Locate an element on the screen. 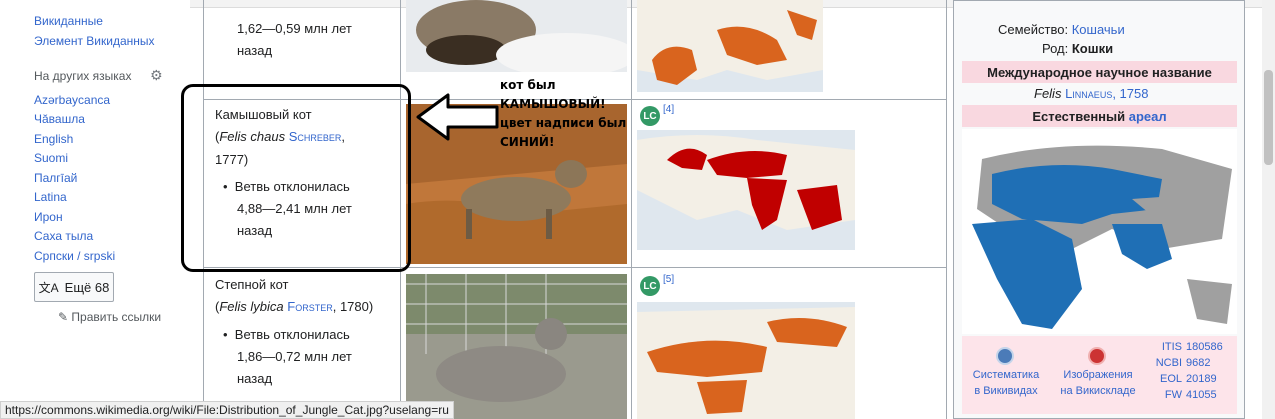  year-link: , 1758 is located at coordinates (1130, 93).